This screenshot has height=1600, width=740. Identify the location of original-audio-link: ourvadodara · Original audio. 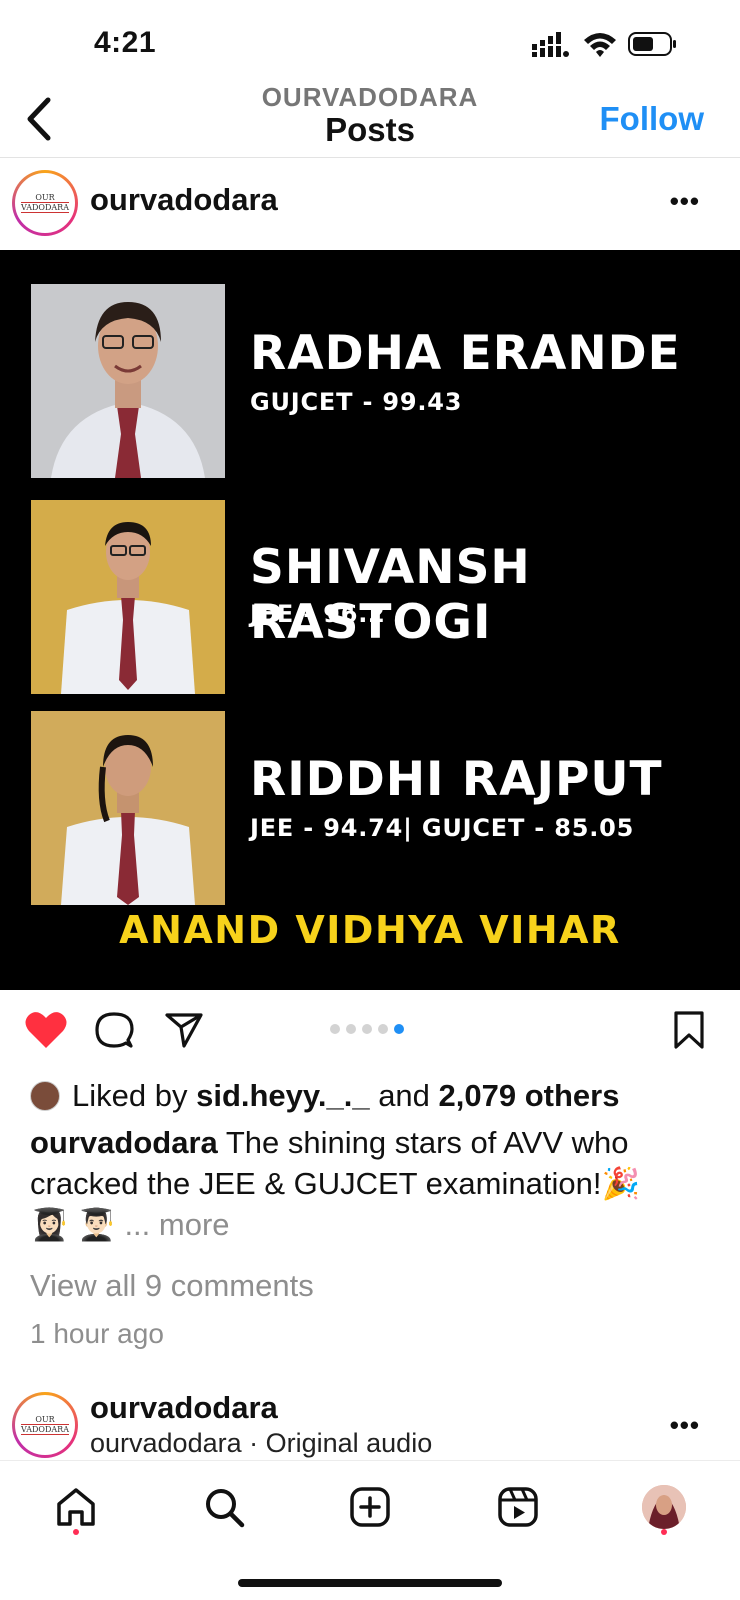
(261, 1443).